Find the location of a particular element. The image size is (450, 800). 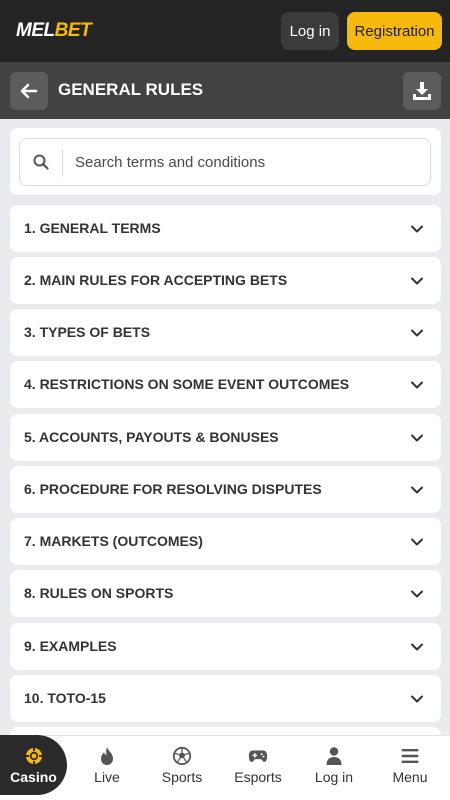

nav-login: Log in is located at coordinates (334, 767).